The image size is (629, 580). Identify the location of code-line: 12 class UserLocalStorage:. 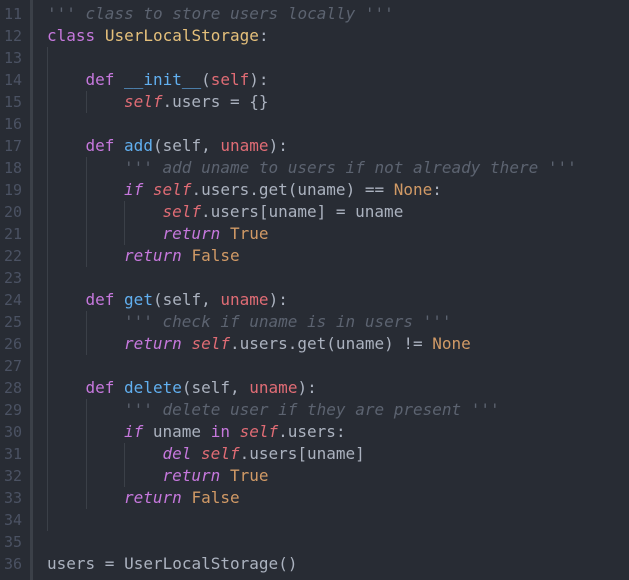
(314, 36).